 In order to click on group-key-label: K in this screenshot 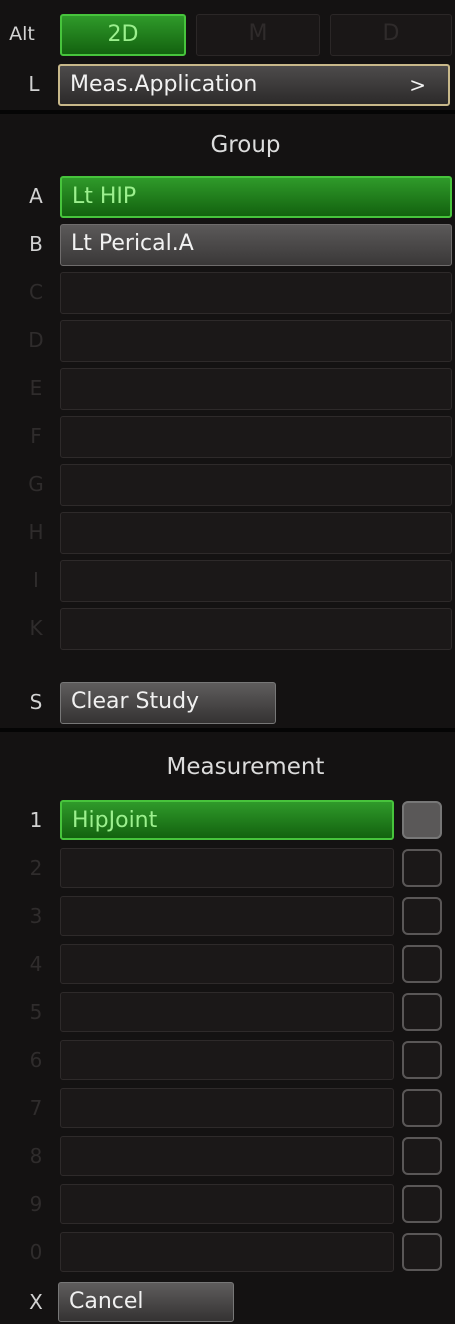, I will do `click(36, 628)`.